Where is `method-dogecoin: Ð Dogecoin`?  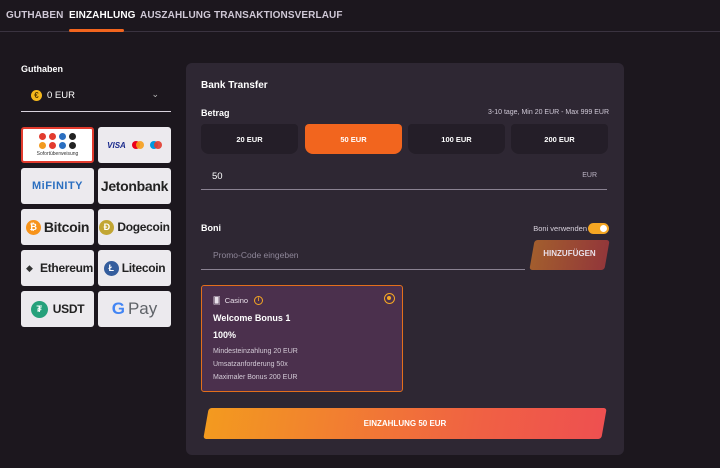 method-dogecoin: Ð Dogecoin is located at coordinates (134, 227).